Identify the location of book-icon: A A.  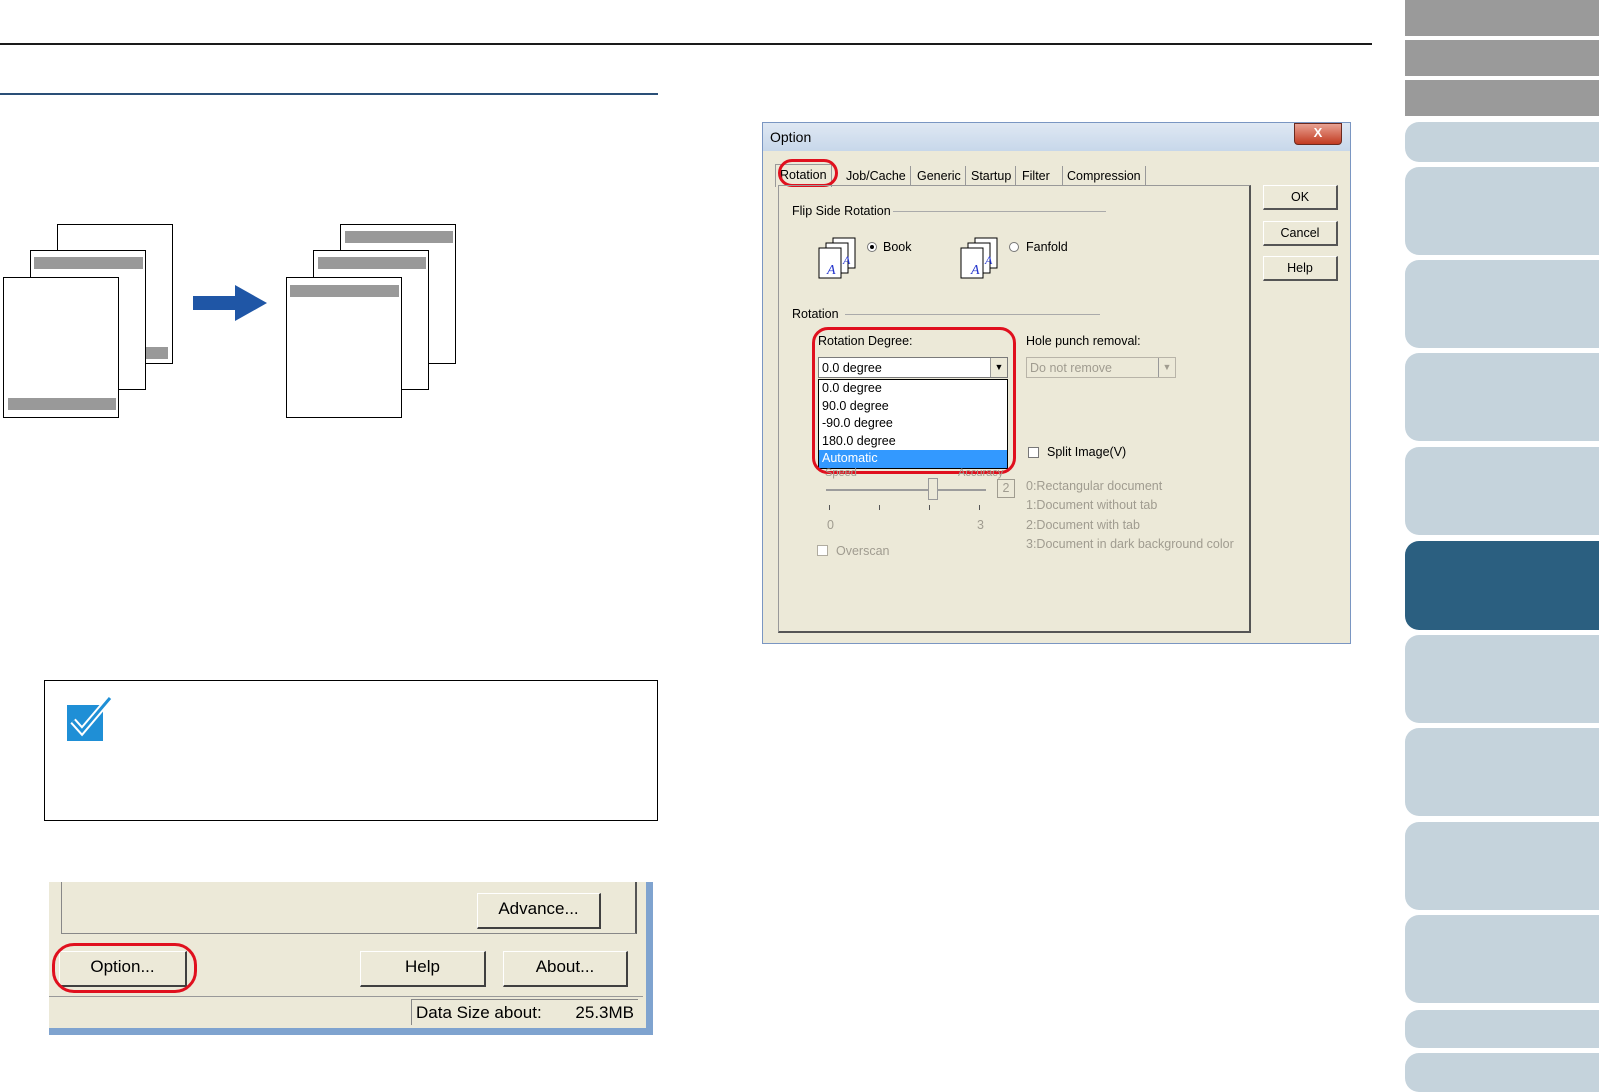
(837, 258).